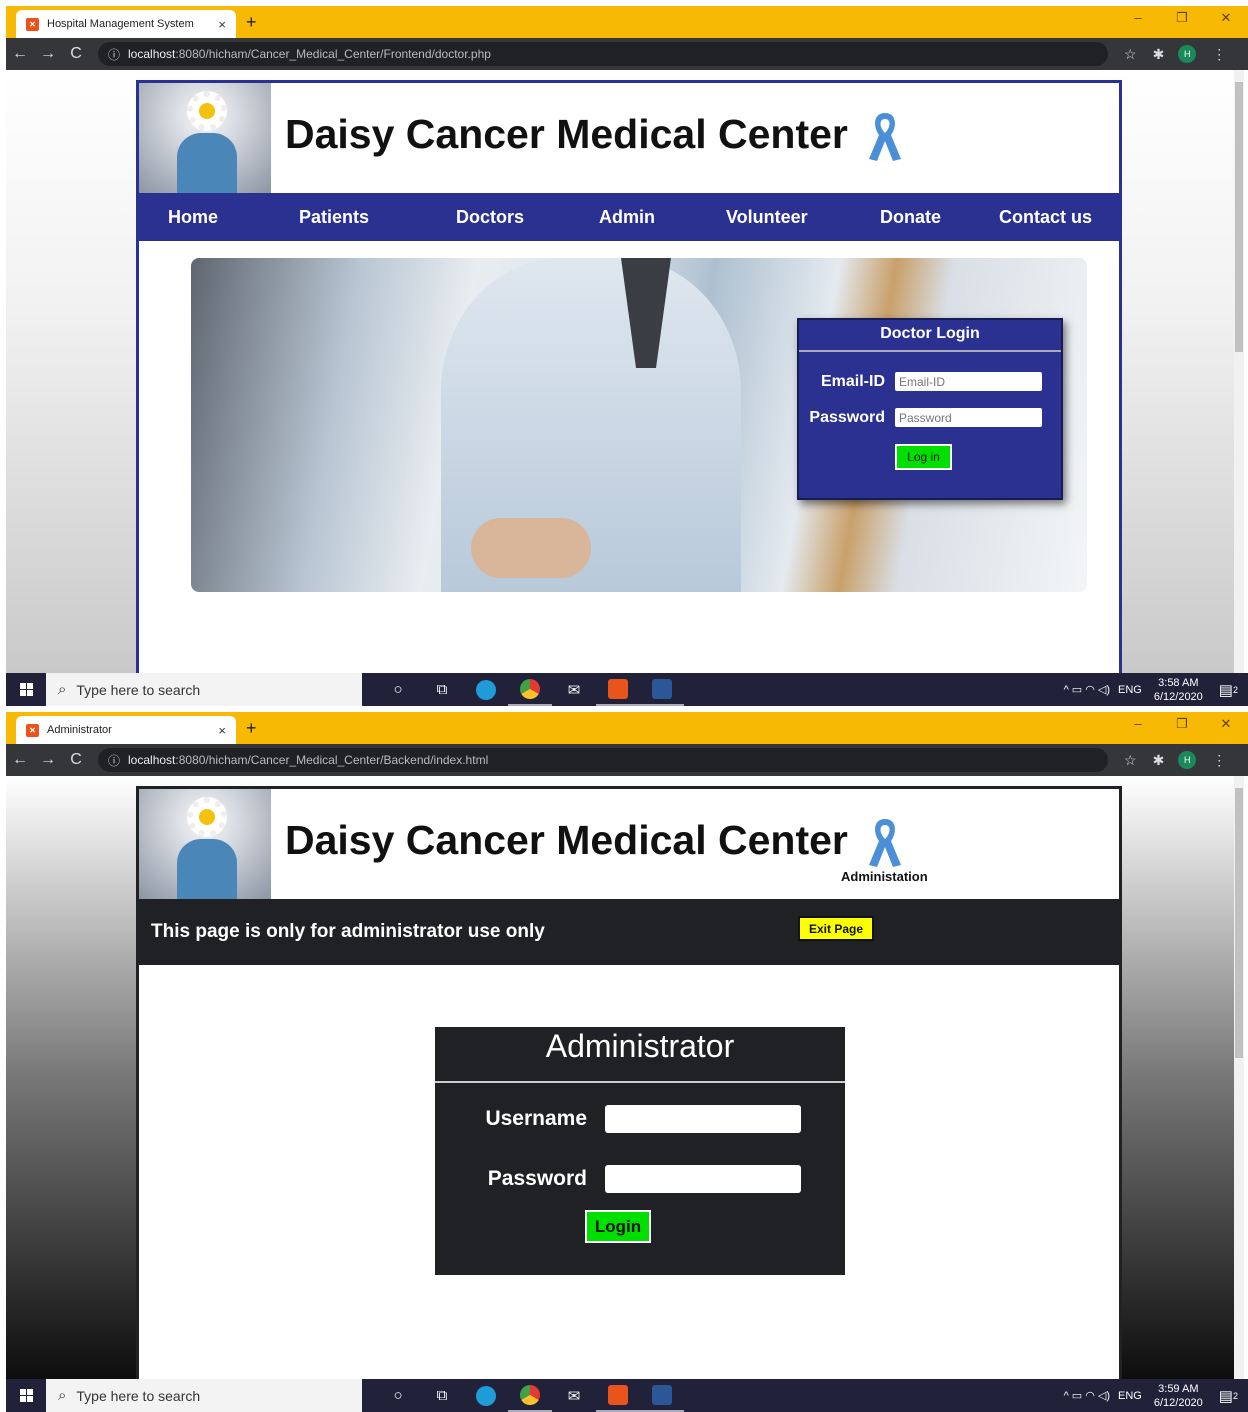  What do you see at coordinates (923, 457) in the screenshot?
I see `log-in-button: Log in` at bounding box center [923, 457].